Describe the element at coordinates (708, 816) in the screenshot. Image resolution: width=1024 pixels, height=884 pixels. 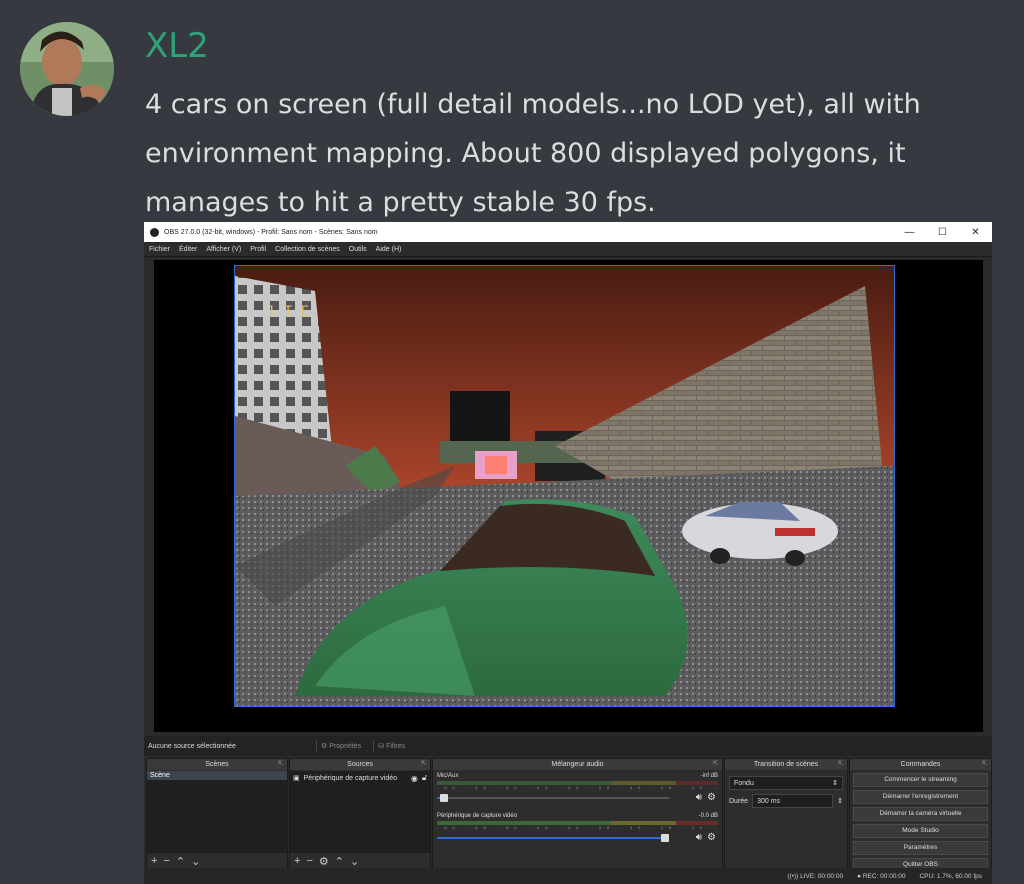
I see `channel-level: -0.0 dB` at that location.